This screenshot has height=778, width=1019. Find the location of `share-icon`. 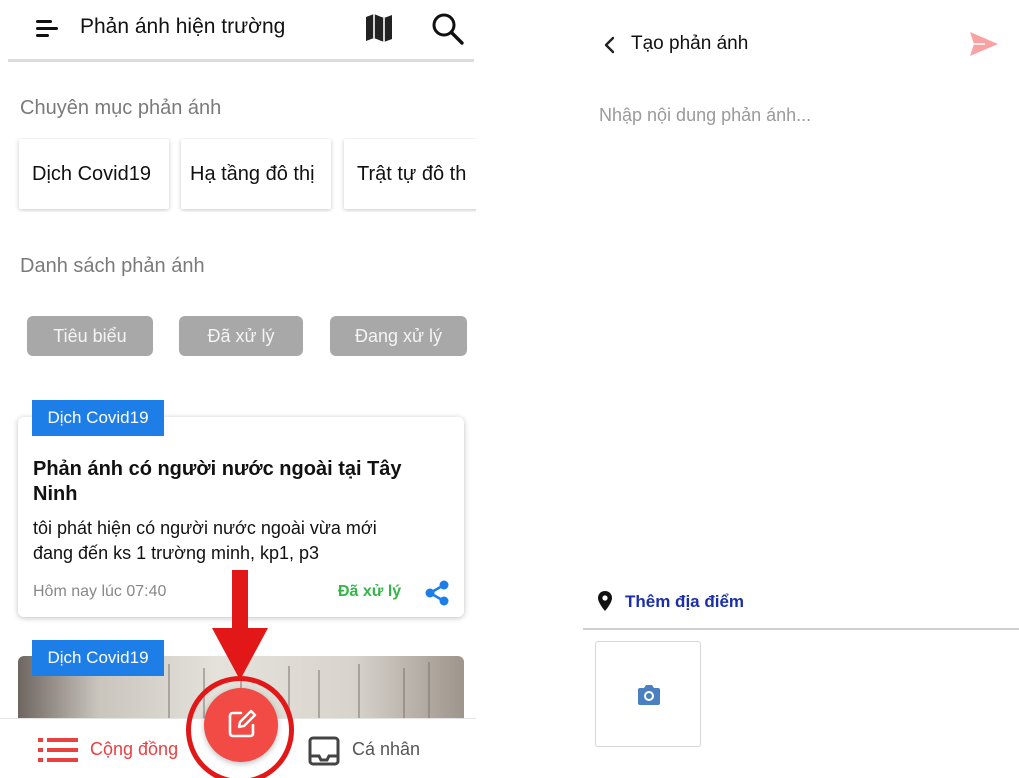

share-icon is located at coordinates (437, 593).